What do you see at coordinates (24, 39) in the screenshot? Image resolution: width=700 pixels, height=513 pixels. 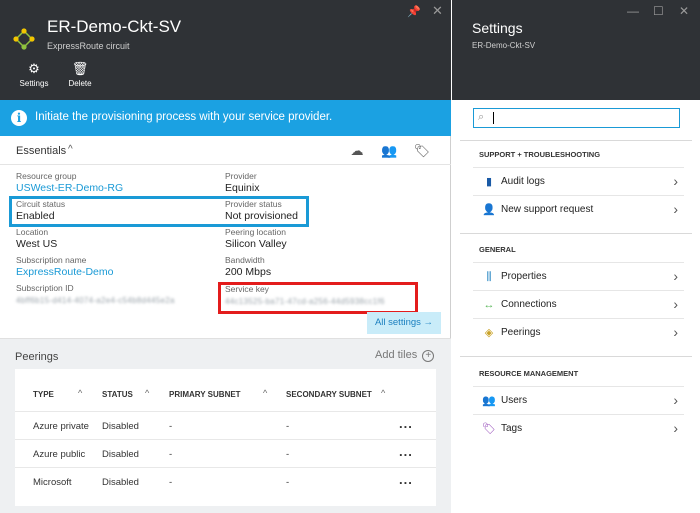 I see `expressroute-logo-icon` at bounding box center [24, 39].